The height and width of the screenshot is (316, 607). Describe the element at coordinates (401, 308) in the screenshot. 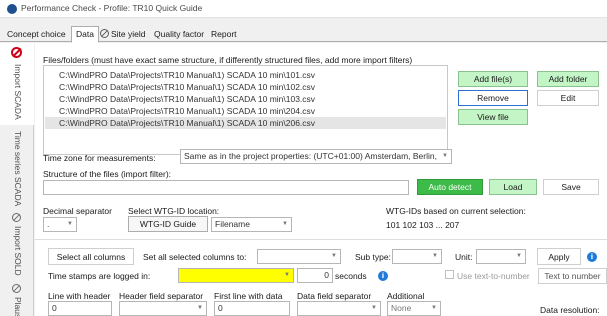

I see `additional-value: None` at that location.